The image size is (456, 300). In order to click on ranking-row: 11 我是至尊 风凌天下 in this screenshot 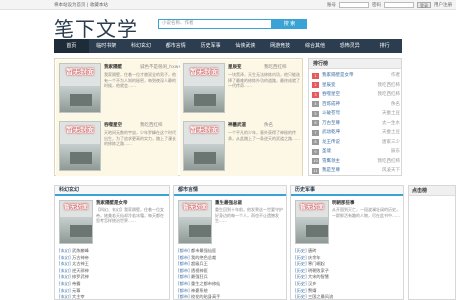, I will do `click(356, 170)`.